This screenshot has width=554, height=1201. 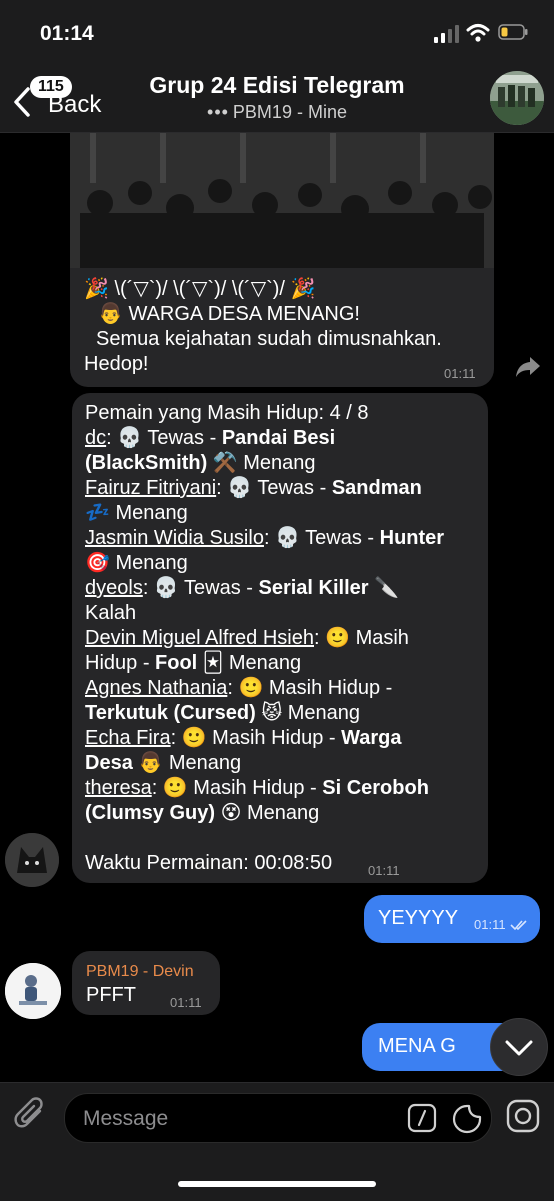 I want to click on player-role: Serial Killer, so click(x=313, y=588).